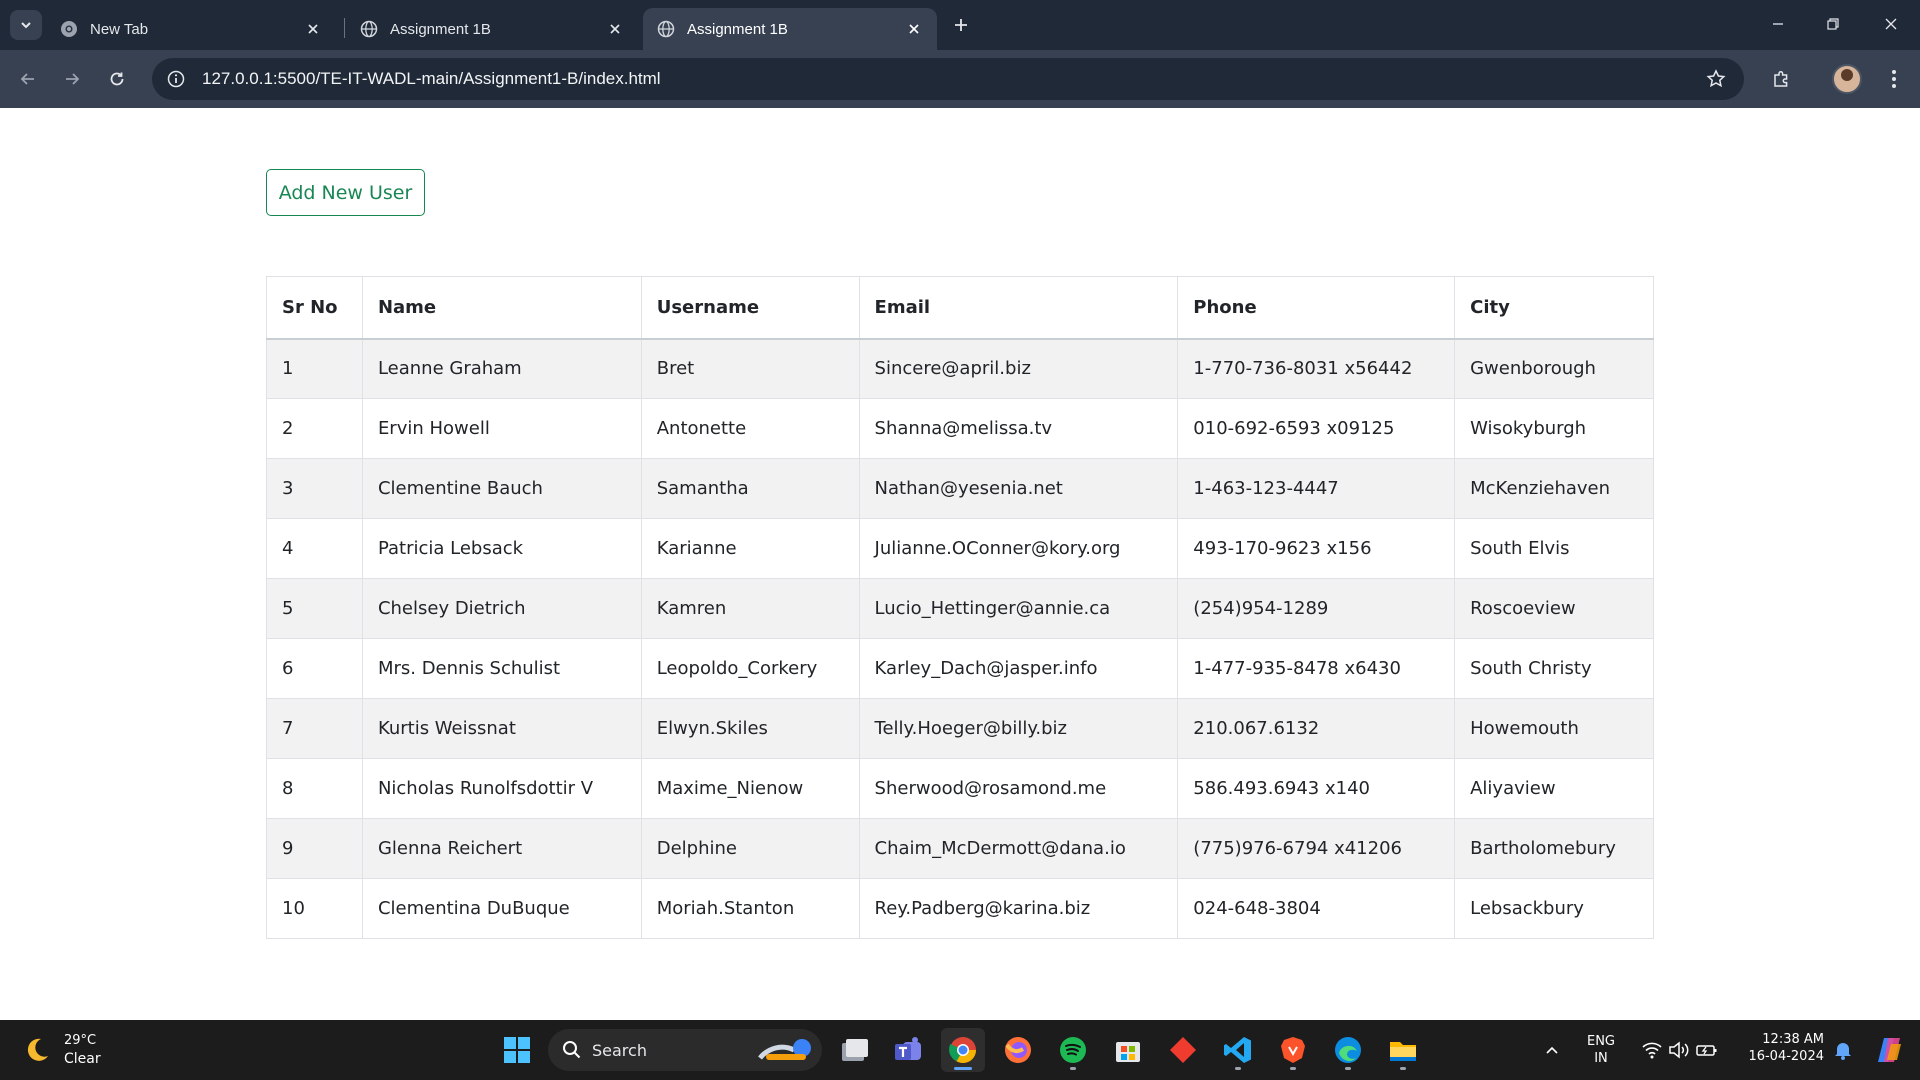  I want to click on cell-username: Samantha, so click(750, 488).